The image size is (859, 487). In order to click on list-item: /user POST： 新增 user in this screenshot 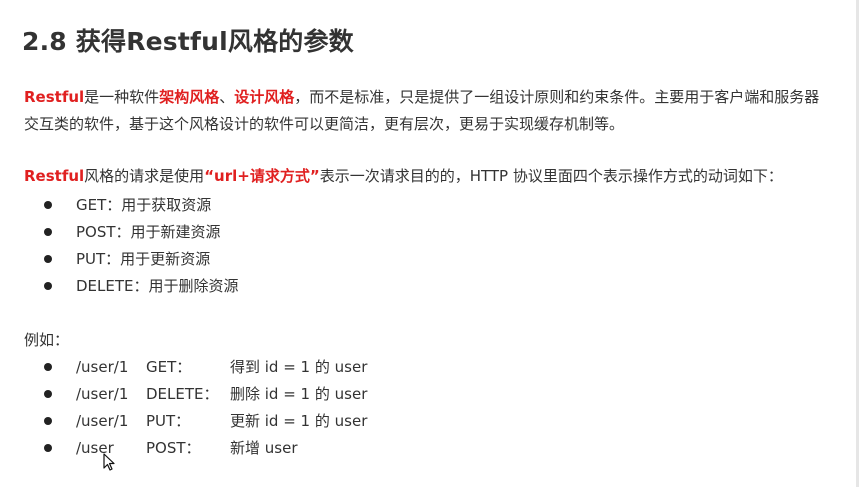, I will do `click(205, 448)`.